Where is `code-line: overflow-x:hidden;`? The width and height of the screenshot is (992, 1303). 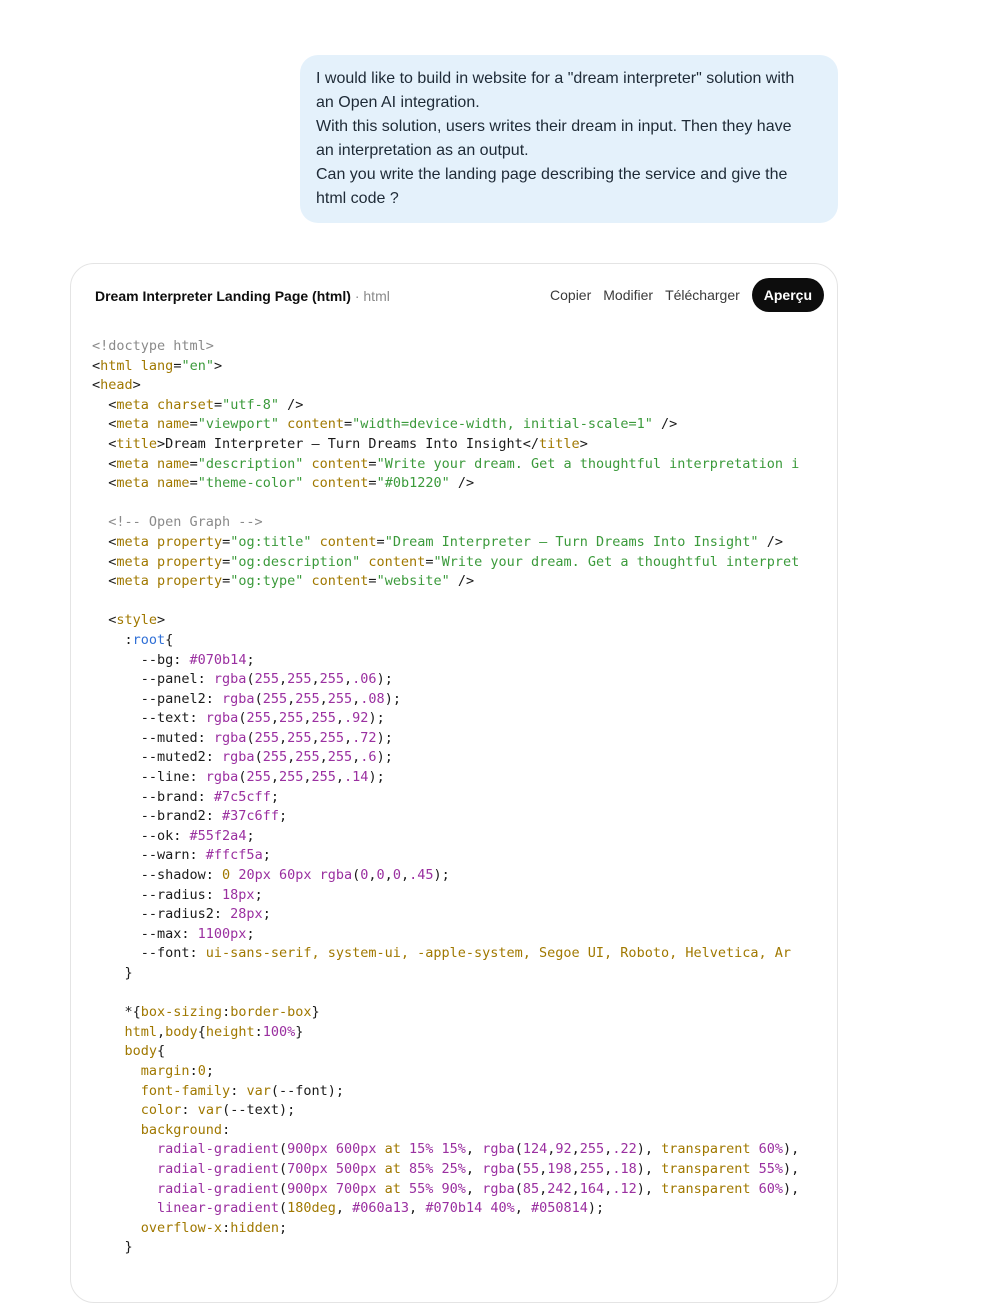 code-line: overflow-x:hidden; is located at coordinates (457, 1229).